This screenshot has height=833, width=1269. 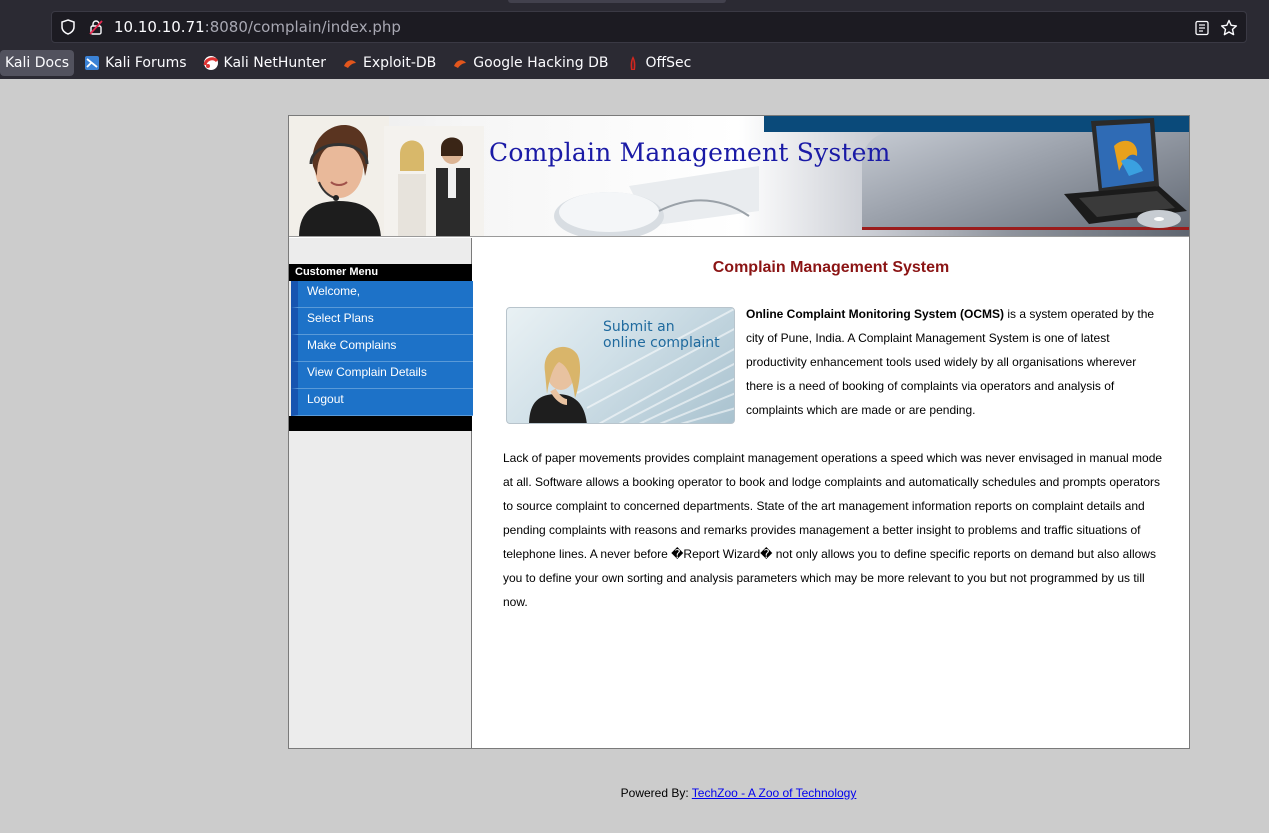 What do you see at coordinates (620, 365) in the screenshot?
I see `submit-complaint-banner: Submit an online complaint` at bounding box center [620, 365].